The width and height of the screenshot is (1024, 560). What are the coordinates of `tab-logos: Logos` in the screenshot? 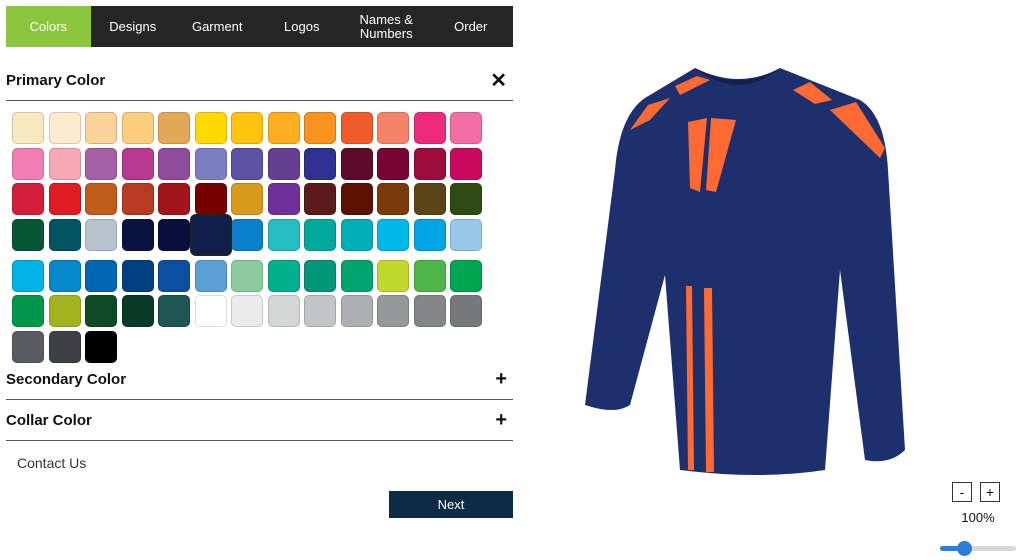 It's located at (302, 26).